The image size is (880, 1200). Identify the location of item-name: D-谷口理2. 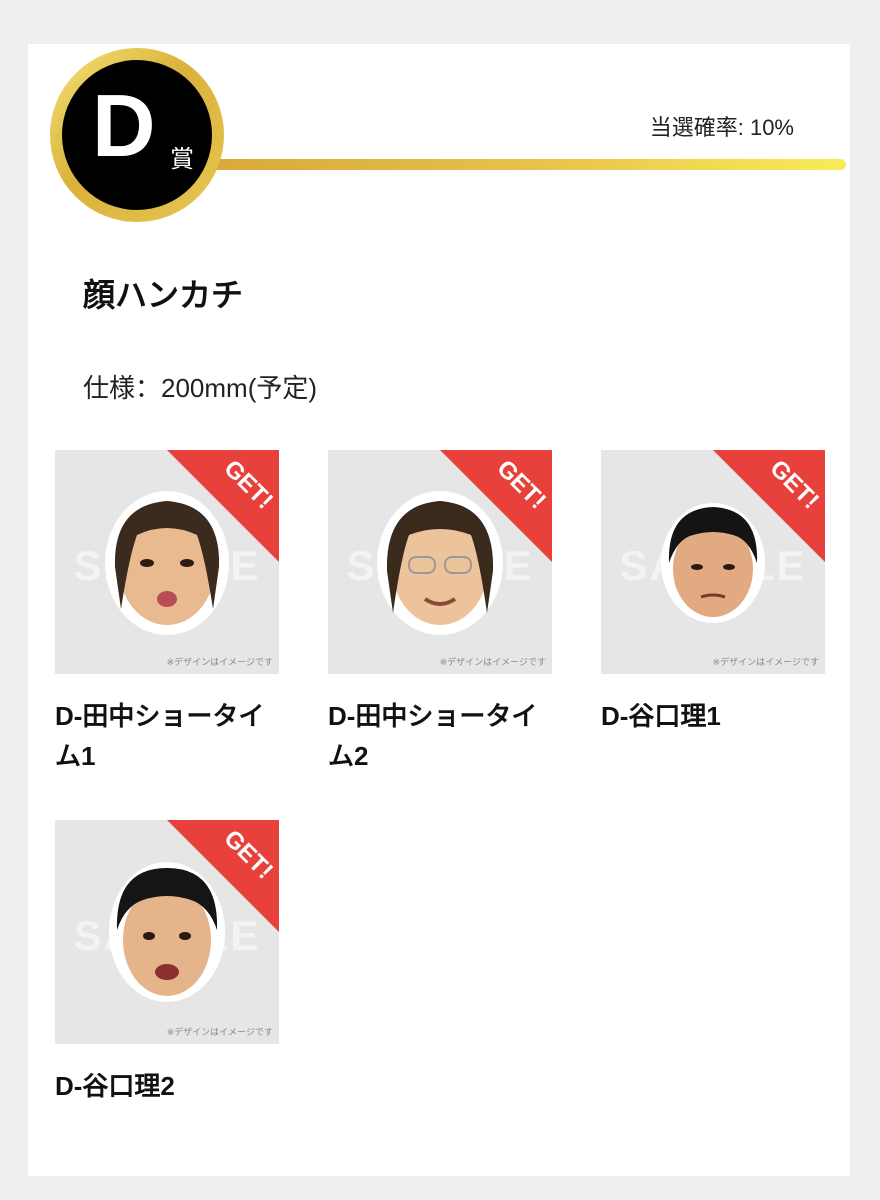
(167, 1086).